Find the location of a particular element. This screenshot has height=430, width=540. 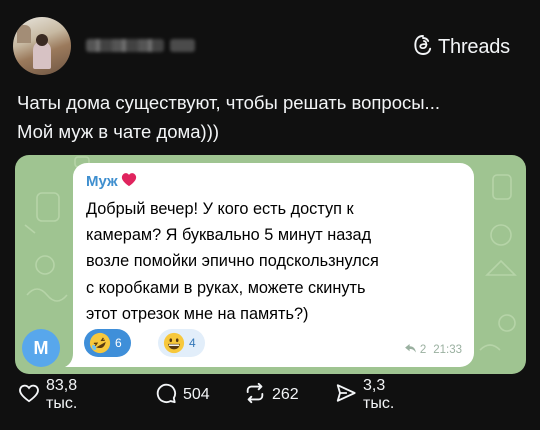

share-button: 3,3 тыс. is located at coordinates (364, 395).